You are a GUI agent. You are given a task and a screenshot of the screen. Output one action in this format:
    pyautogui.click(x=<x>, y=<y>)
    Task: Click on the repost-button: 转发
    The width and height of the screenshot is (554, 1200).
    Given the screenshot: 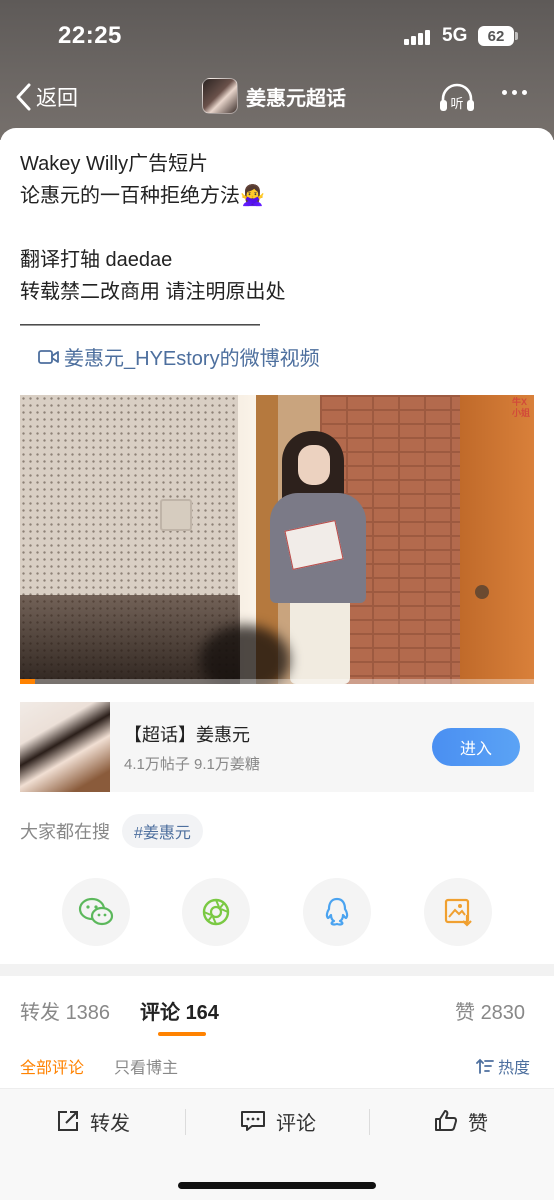 What is the action you would take?
    pyautogui.click(x=93, y=1121)
    